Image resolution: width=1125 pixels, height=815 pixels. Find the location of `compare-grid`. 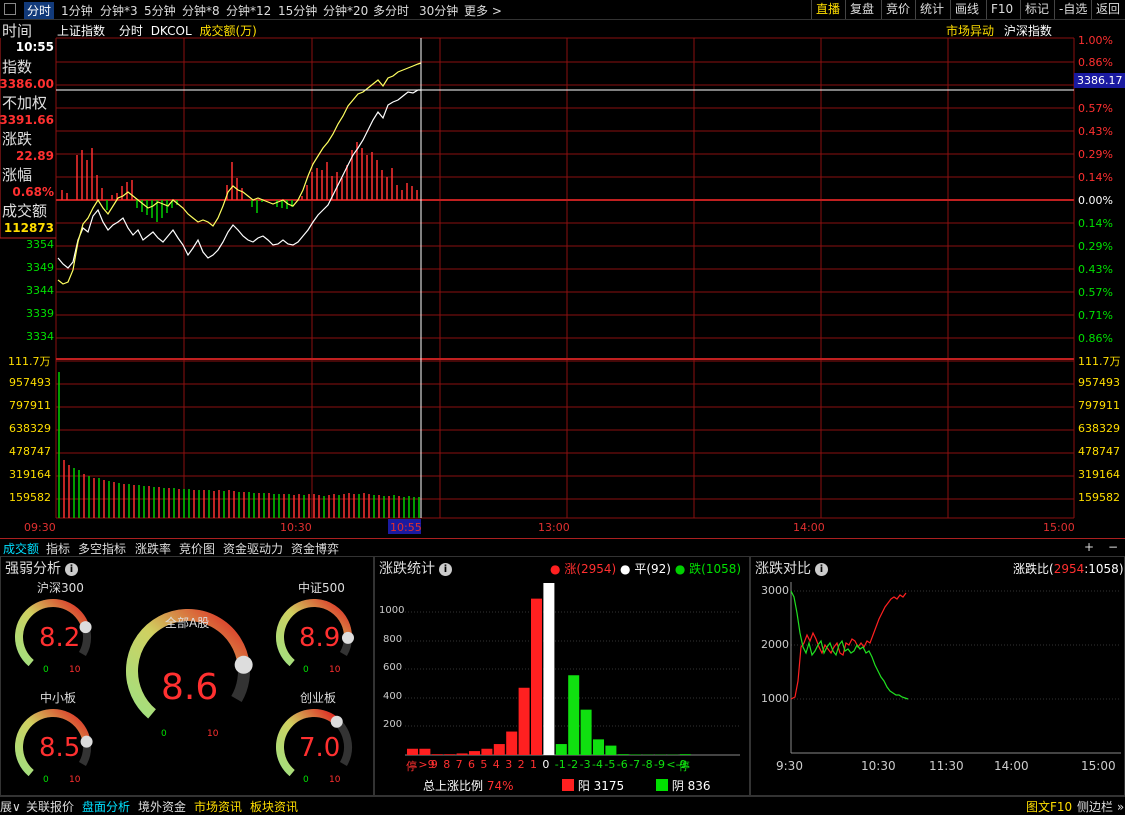

compare-grid is located at coordinates (956, 645).